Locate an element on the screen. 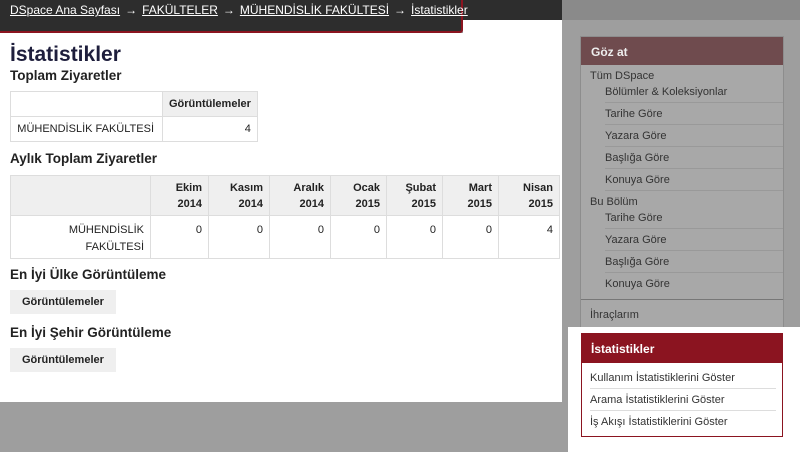 The width and height of the screenshot is (800, 452). browse-header: Göz at is located at coordinates (682, 51).